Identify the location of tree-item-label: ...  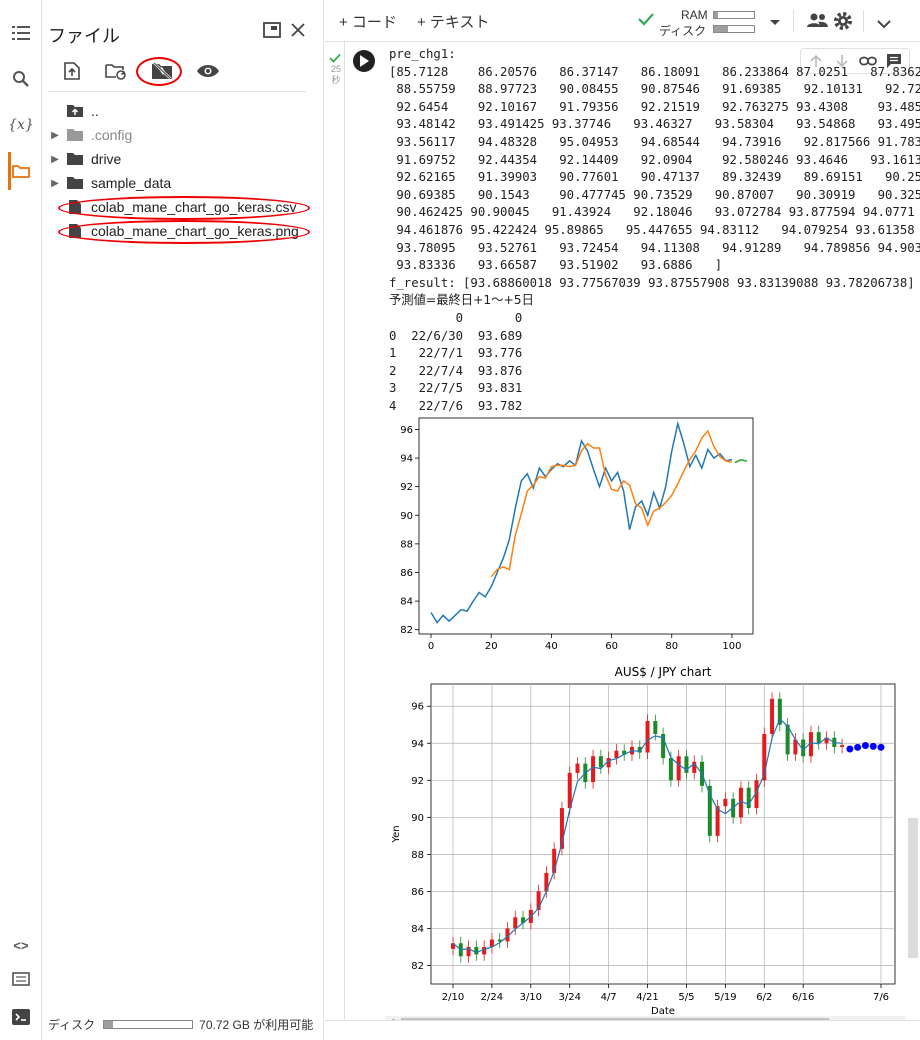
(95, 111).